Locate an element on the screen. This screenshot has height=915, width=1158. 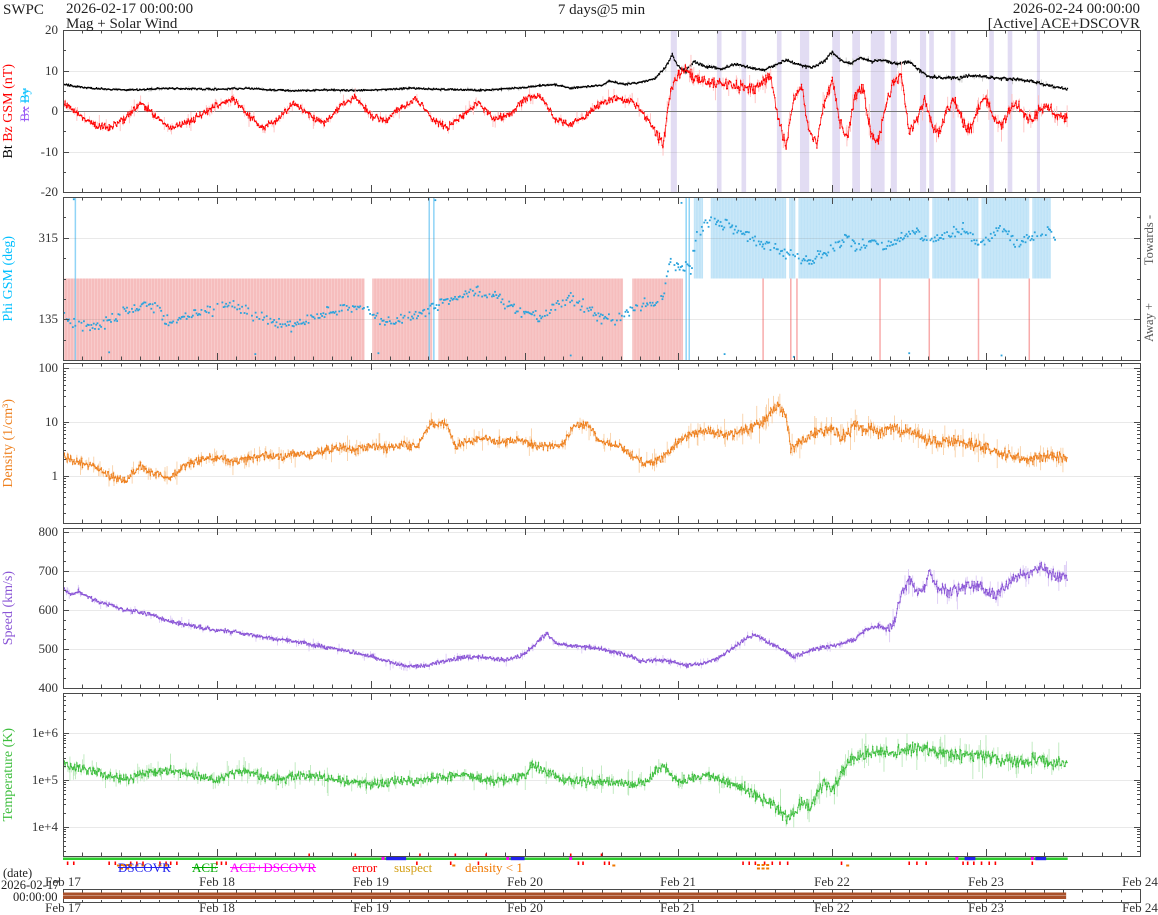
overview-x-tick-label: Feb 22 is located at coordinates (832, 907).